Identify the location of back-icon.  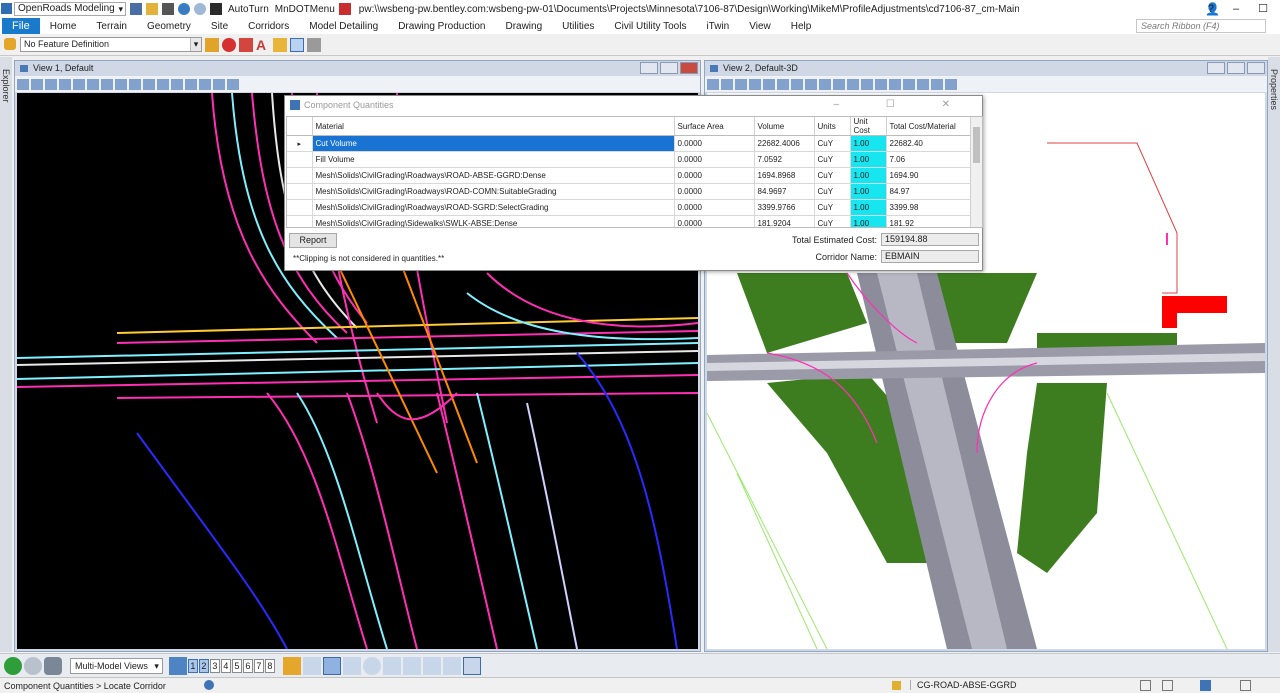
(13, 665).